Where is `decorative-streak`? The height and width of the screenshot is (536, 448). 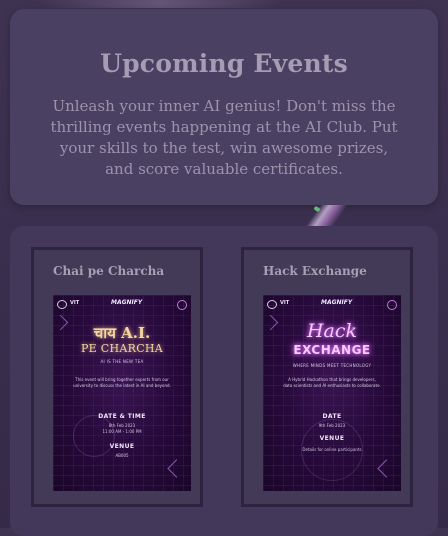
decorative-streak is located at coordinates (325, 216).